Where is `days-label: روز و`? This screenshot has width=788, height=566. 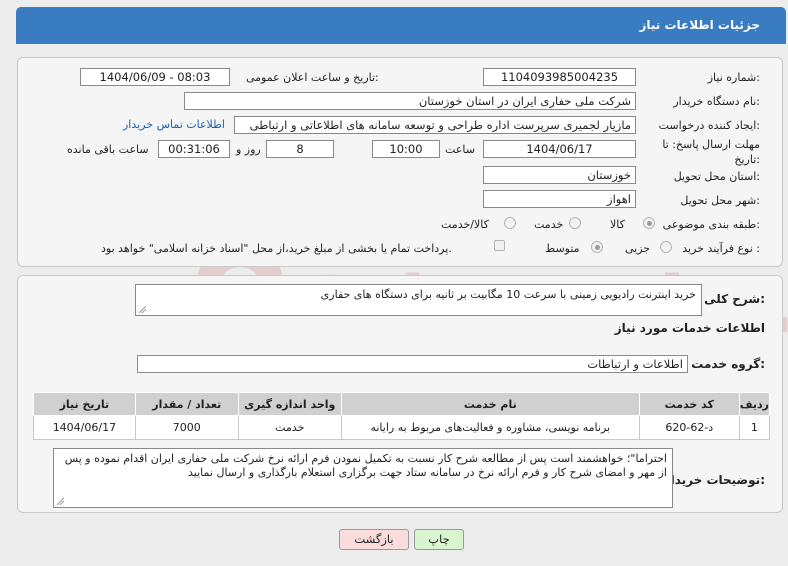
days-label: روز و is located at coordinates (248, 149).